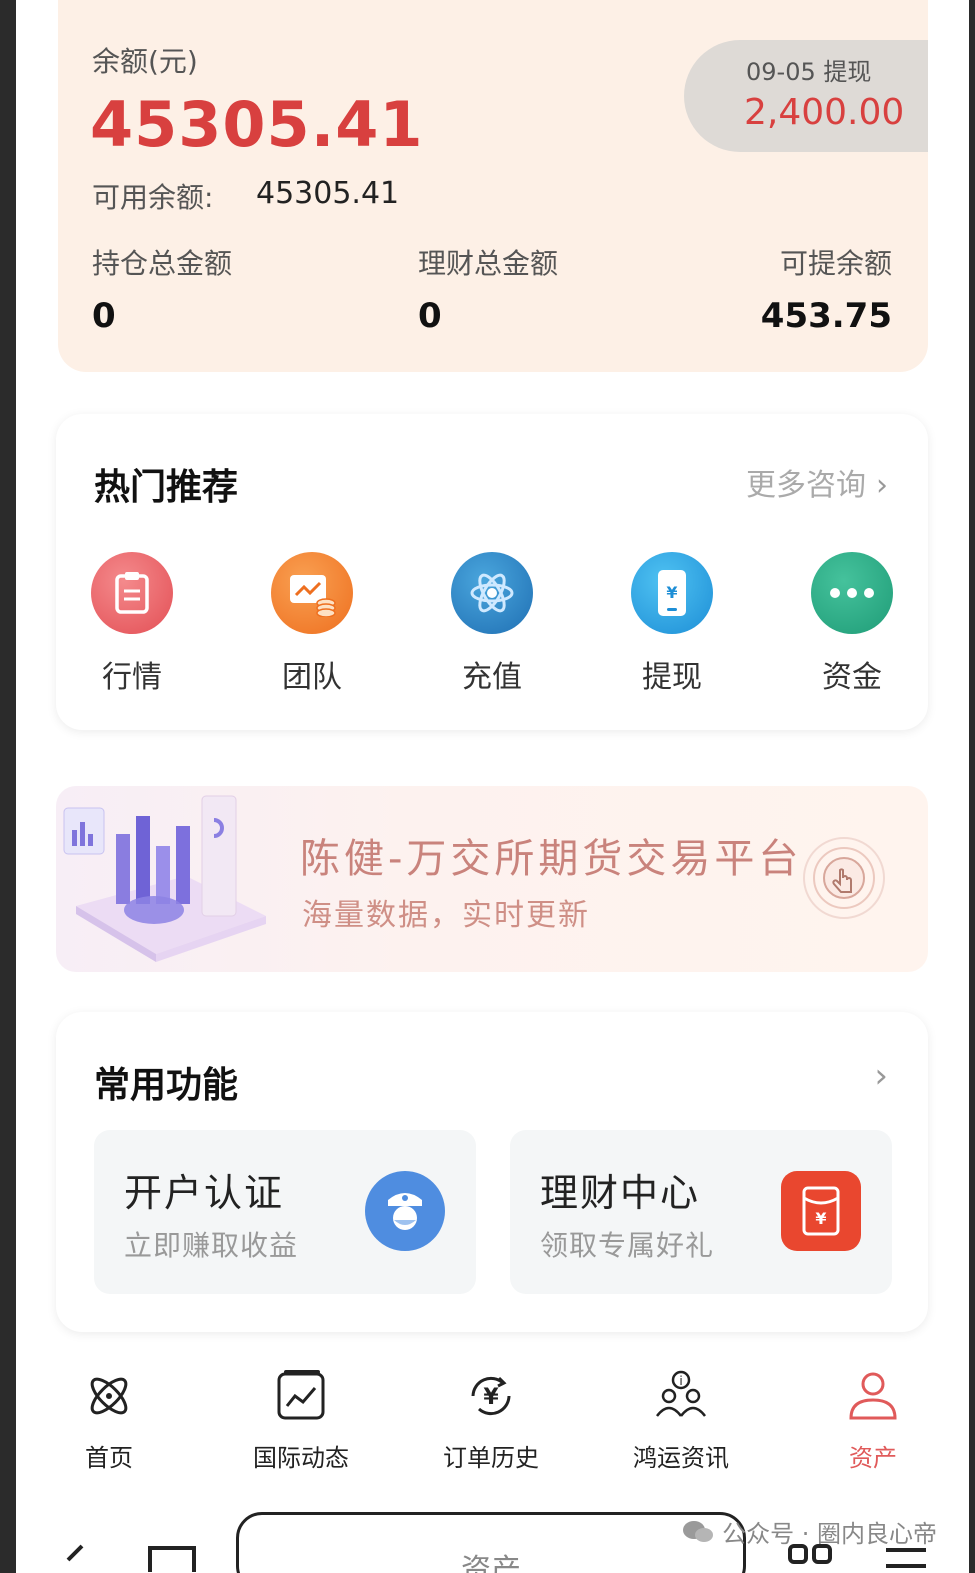  Describe the element at coordinates (824, 112) in the screenshot. I see `withdraw-amount: 2,400.00` at that location.